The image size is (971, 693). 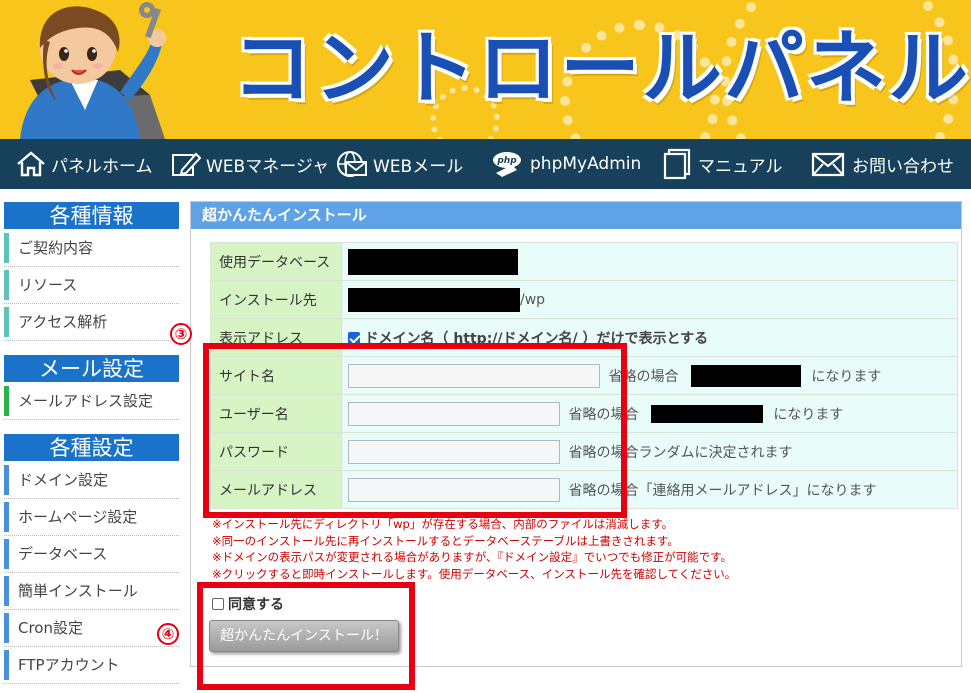 I want to click on sidebar-item-resources: リソース, so click(x=91, y=285).